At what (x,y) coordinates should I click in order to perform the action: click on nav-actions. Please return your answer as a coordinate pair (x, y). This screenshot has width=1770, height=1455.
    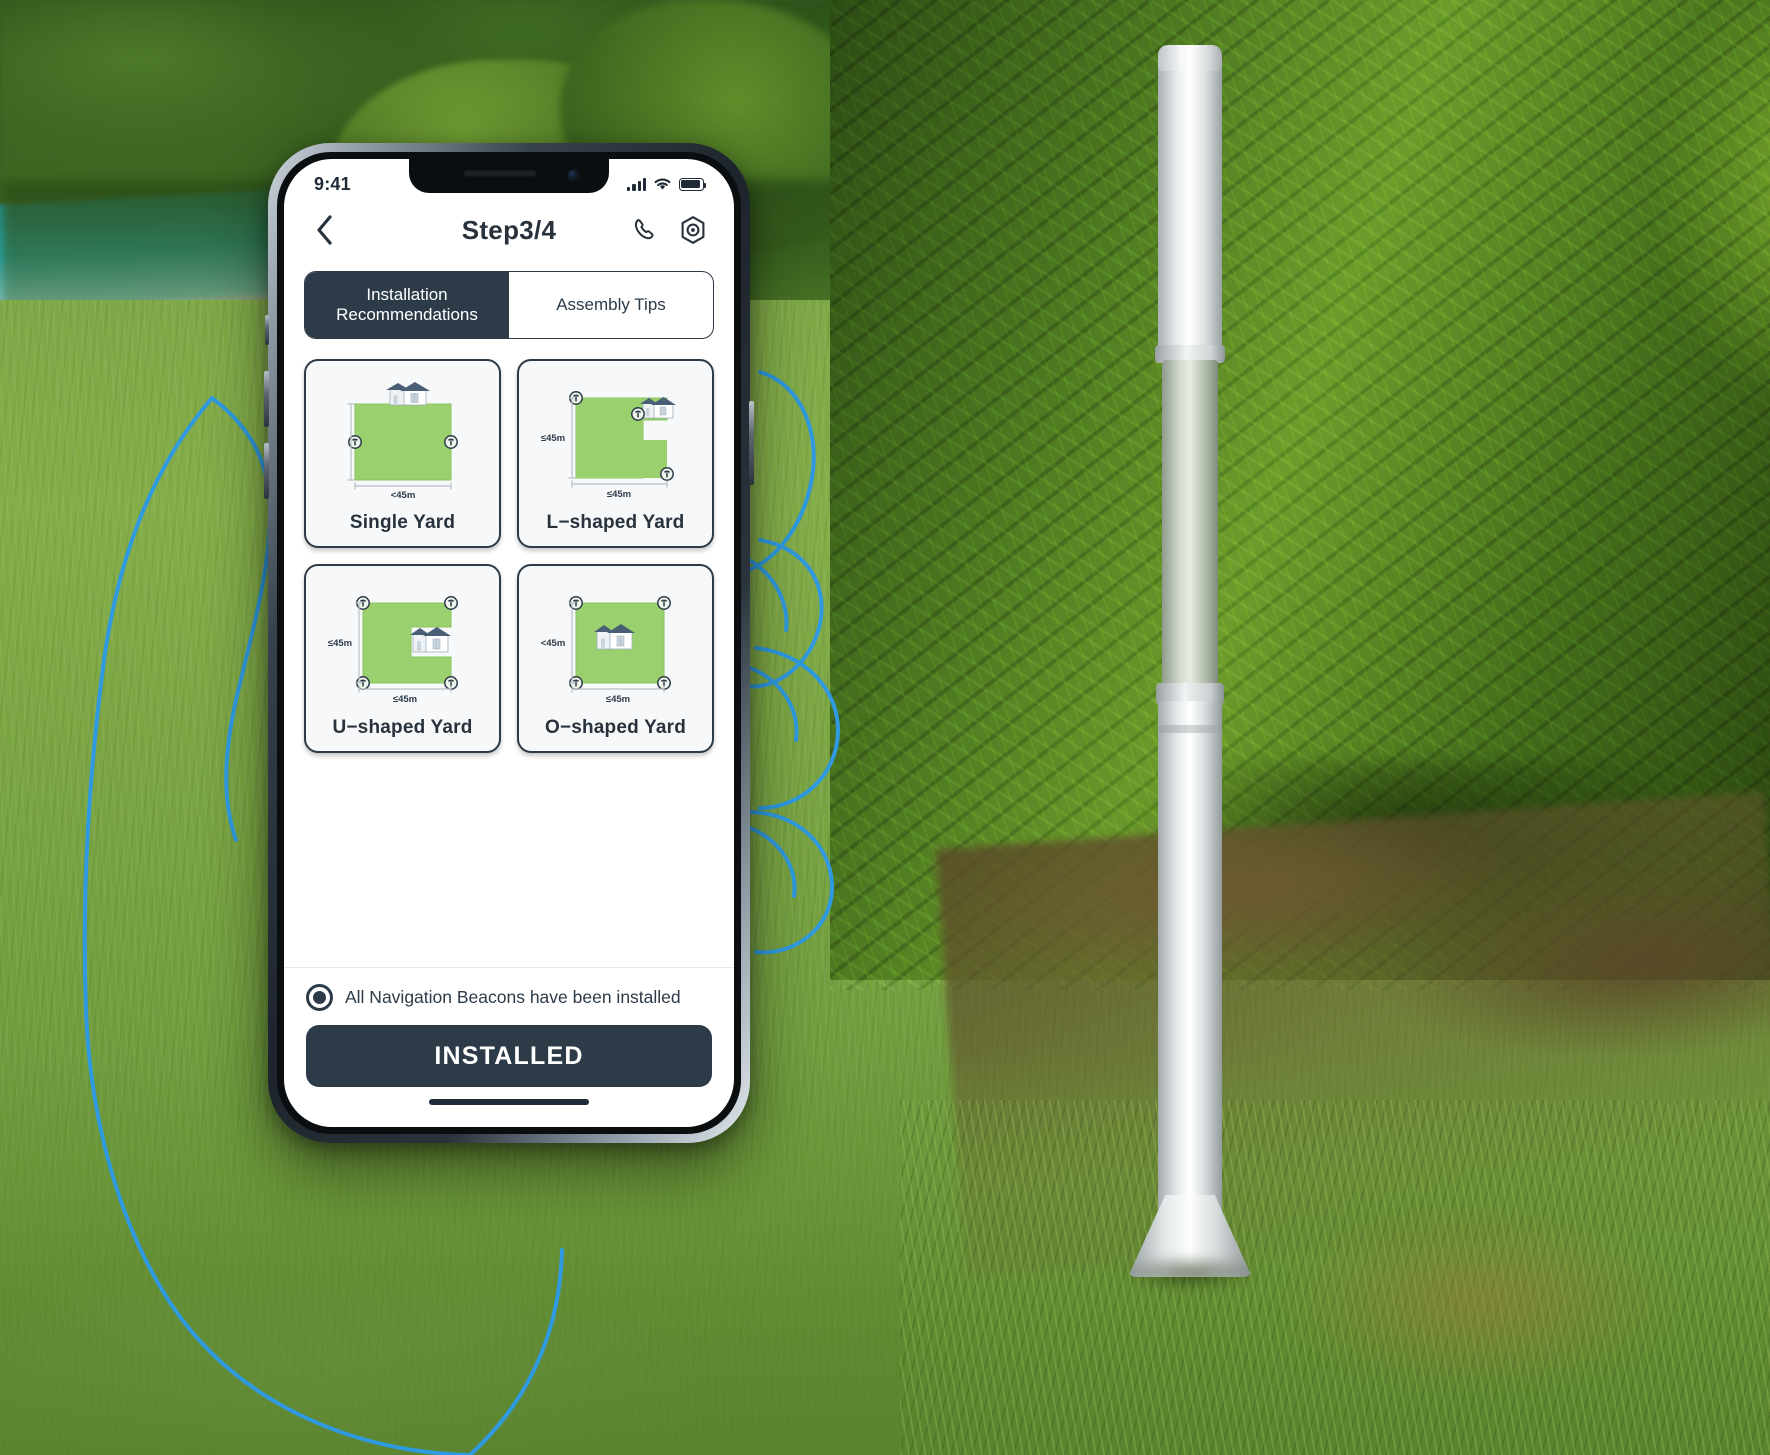
    Looking at the image, I should click on (669, 230).